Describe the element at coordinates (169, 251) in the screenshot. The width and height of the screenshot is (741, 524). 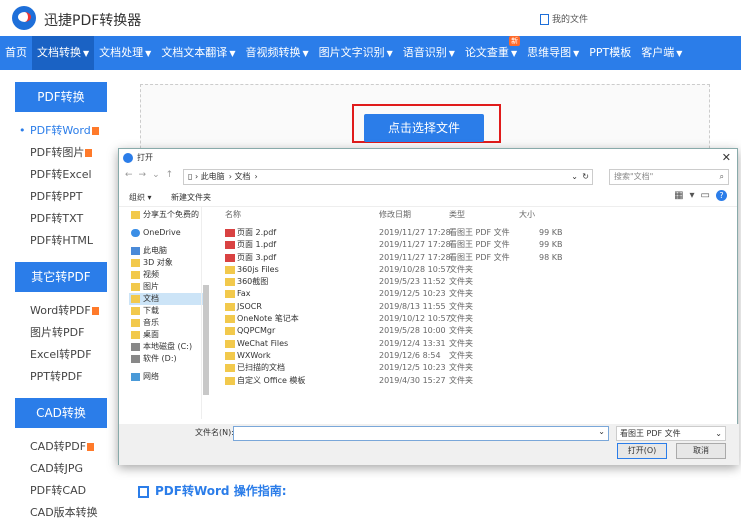
I see `tree-item: 此电脑` at that location.